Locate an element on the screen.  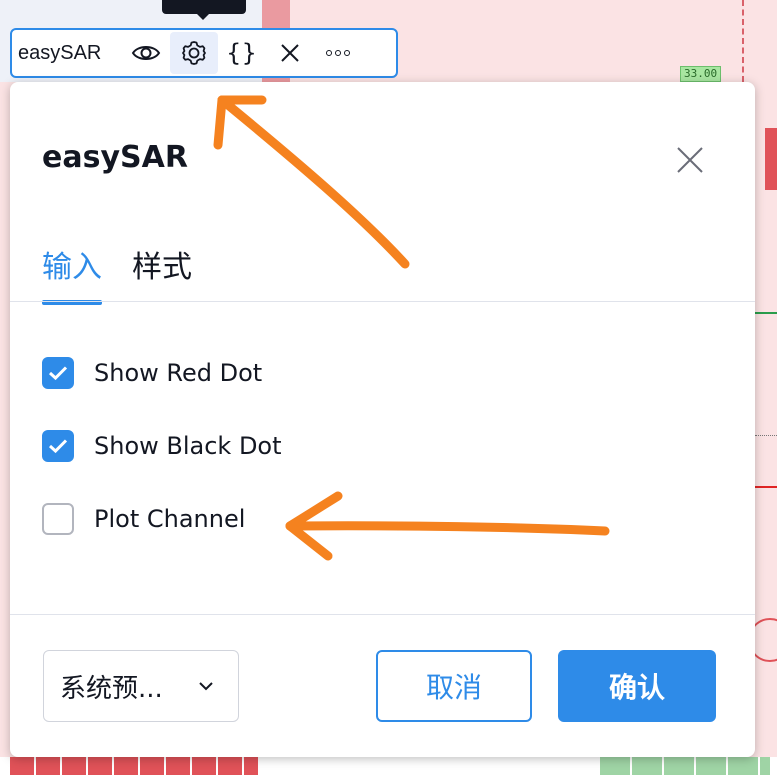
chart-green-line is located at coordinates (766, 313).